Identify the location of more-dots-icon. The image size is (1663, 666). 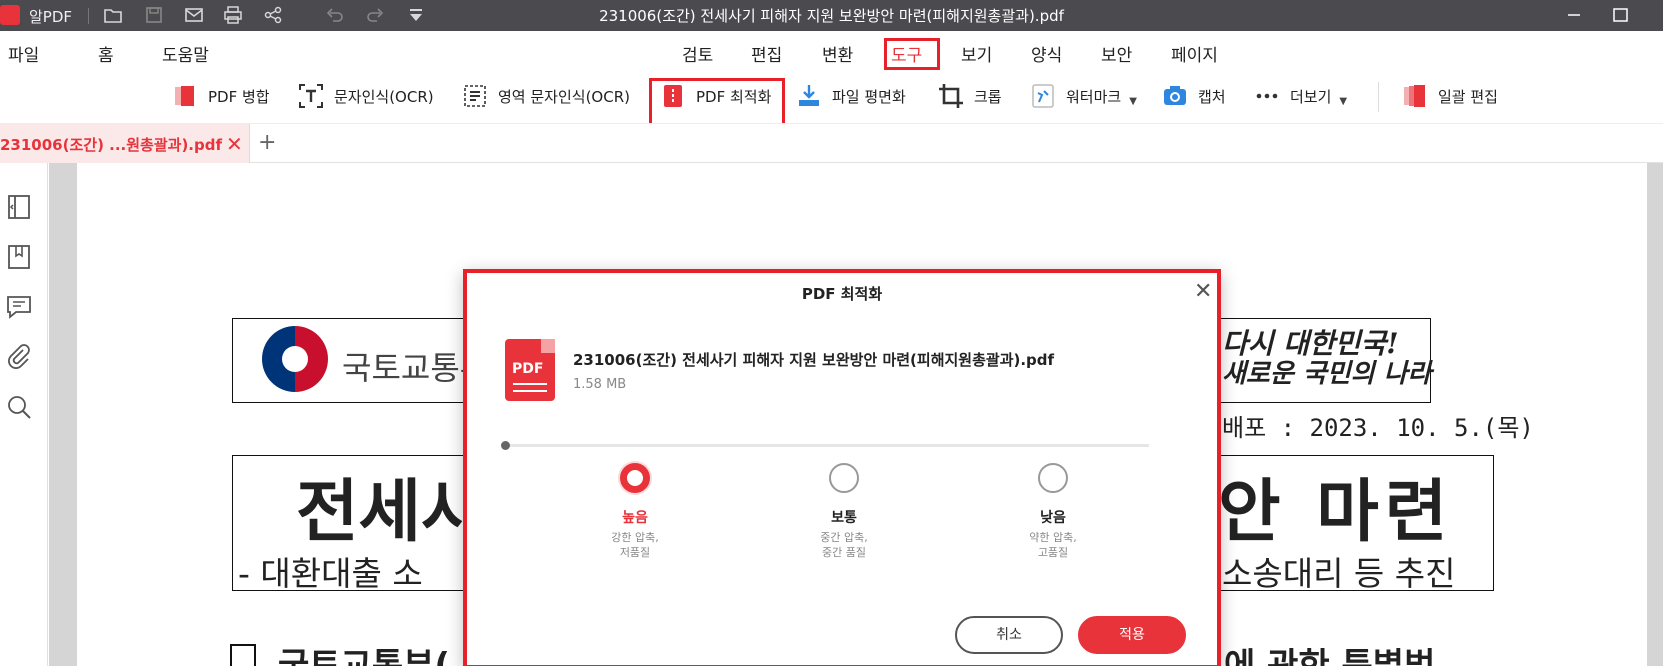
(1267, 96).